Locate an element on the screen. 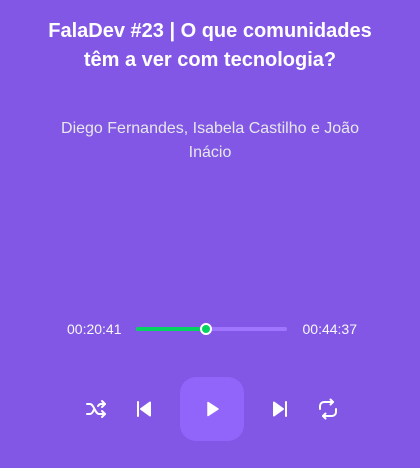  shuffle-button is located at coordinates (96, 409).